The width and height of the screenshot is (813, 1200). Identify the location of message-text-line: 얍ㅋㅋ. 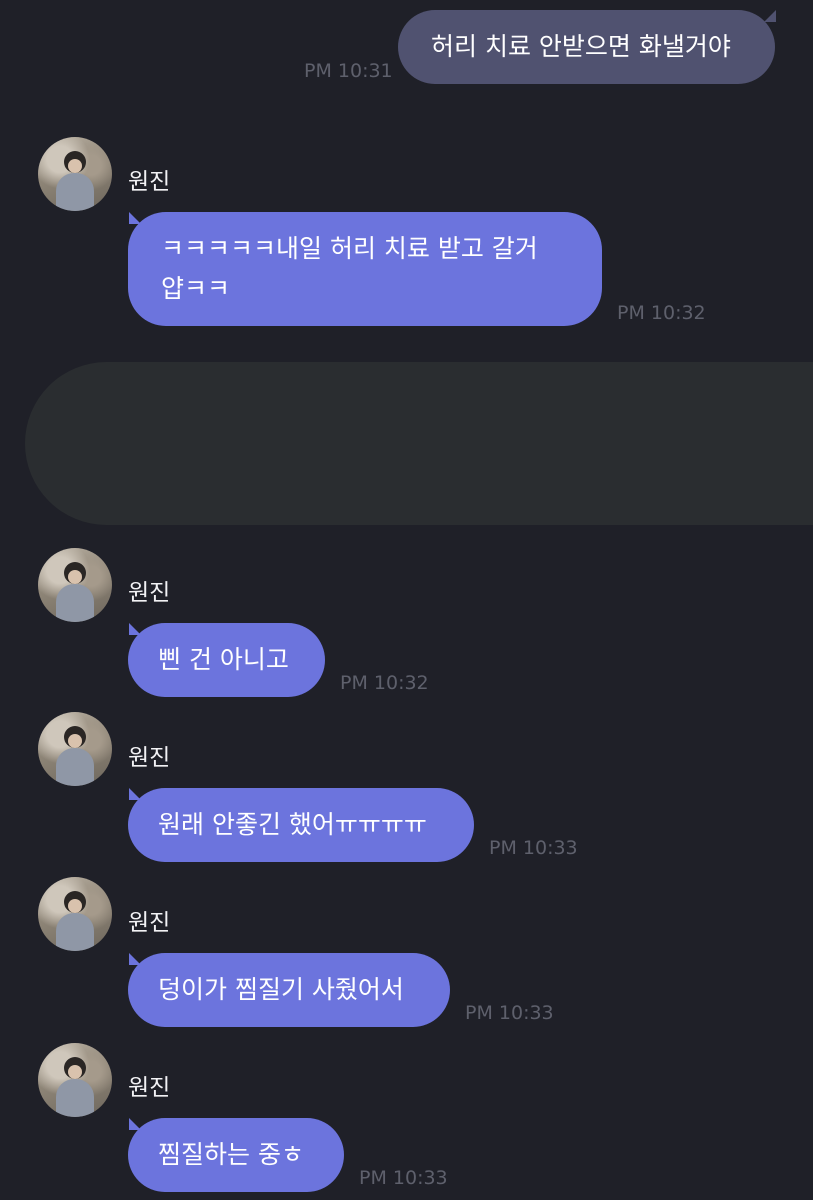
(196, 288).